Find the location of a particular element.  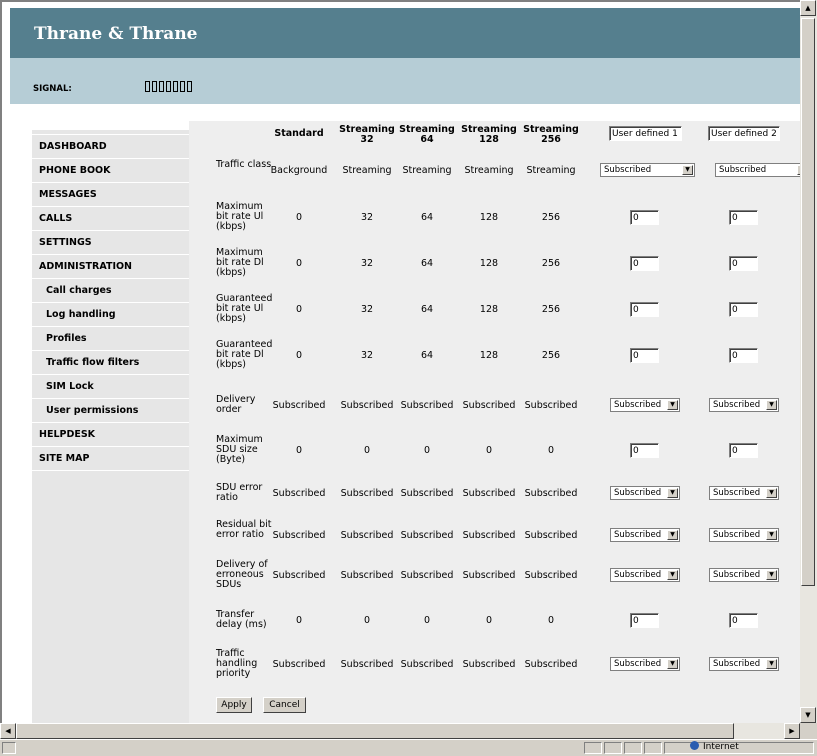

horizontal-scrollbar: ◀ ▶ is located at coordinates (400, 731).